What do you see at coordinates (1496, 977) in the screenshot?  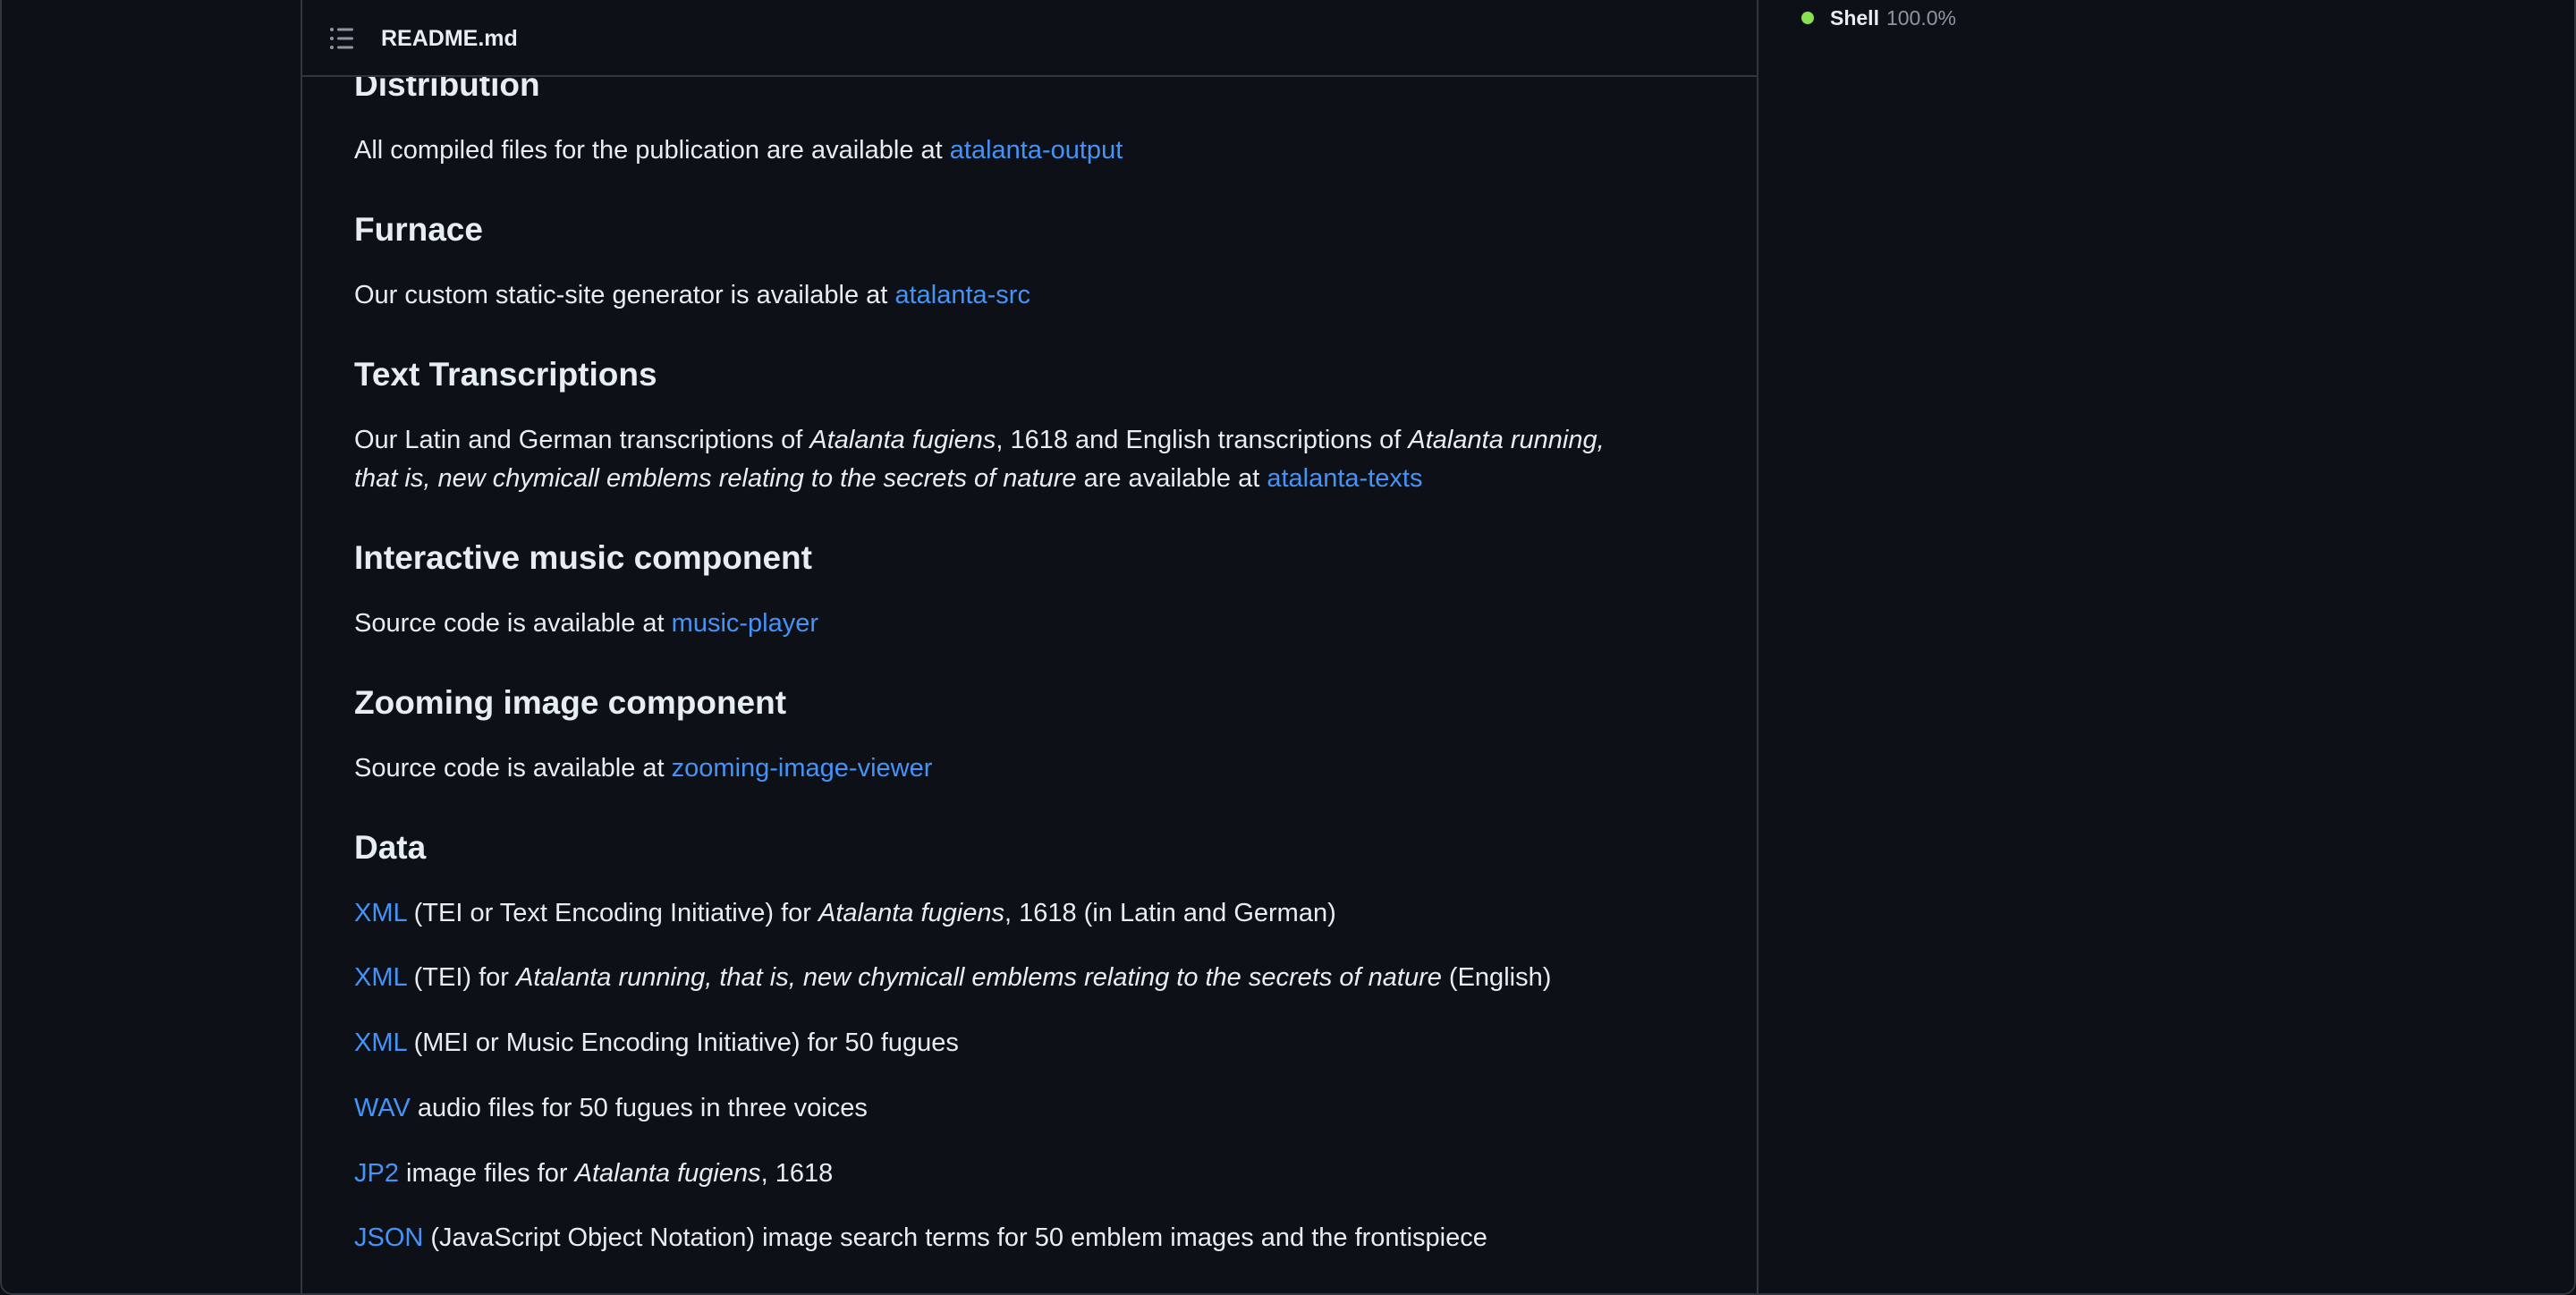 I see `paragraph-text: (English)` at bounding box center [1496, 977].